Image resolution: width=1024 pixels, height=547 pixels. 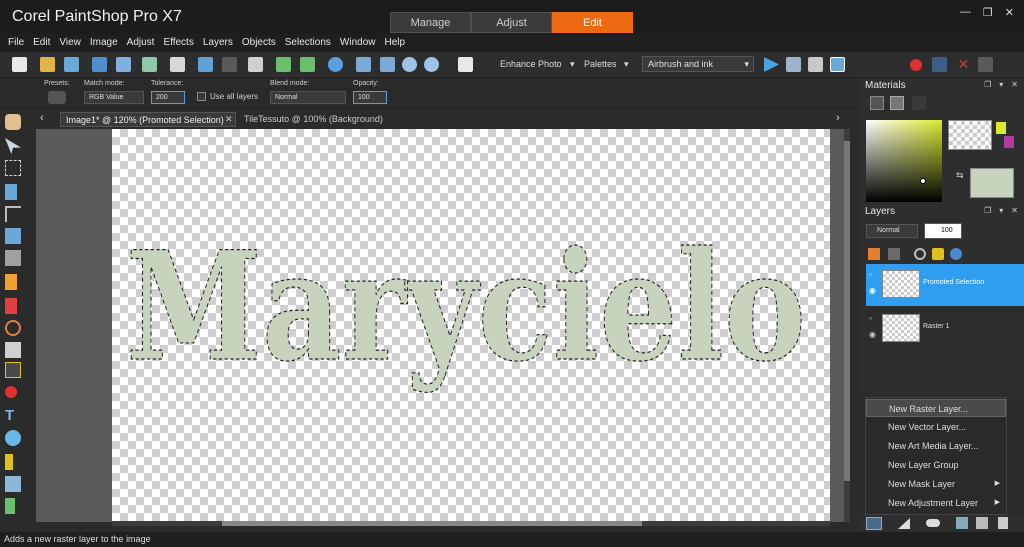 What do you see at coordinates (963, 64) in the screenshot?
I see `stop-icon: ✕` at bounding box center [963, 64].